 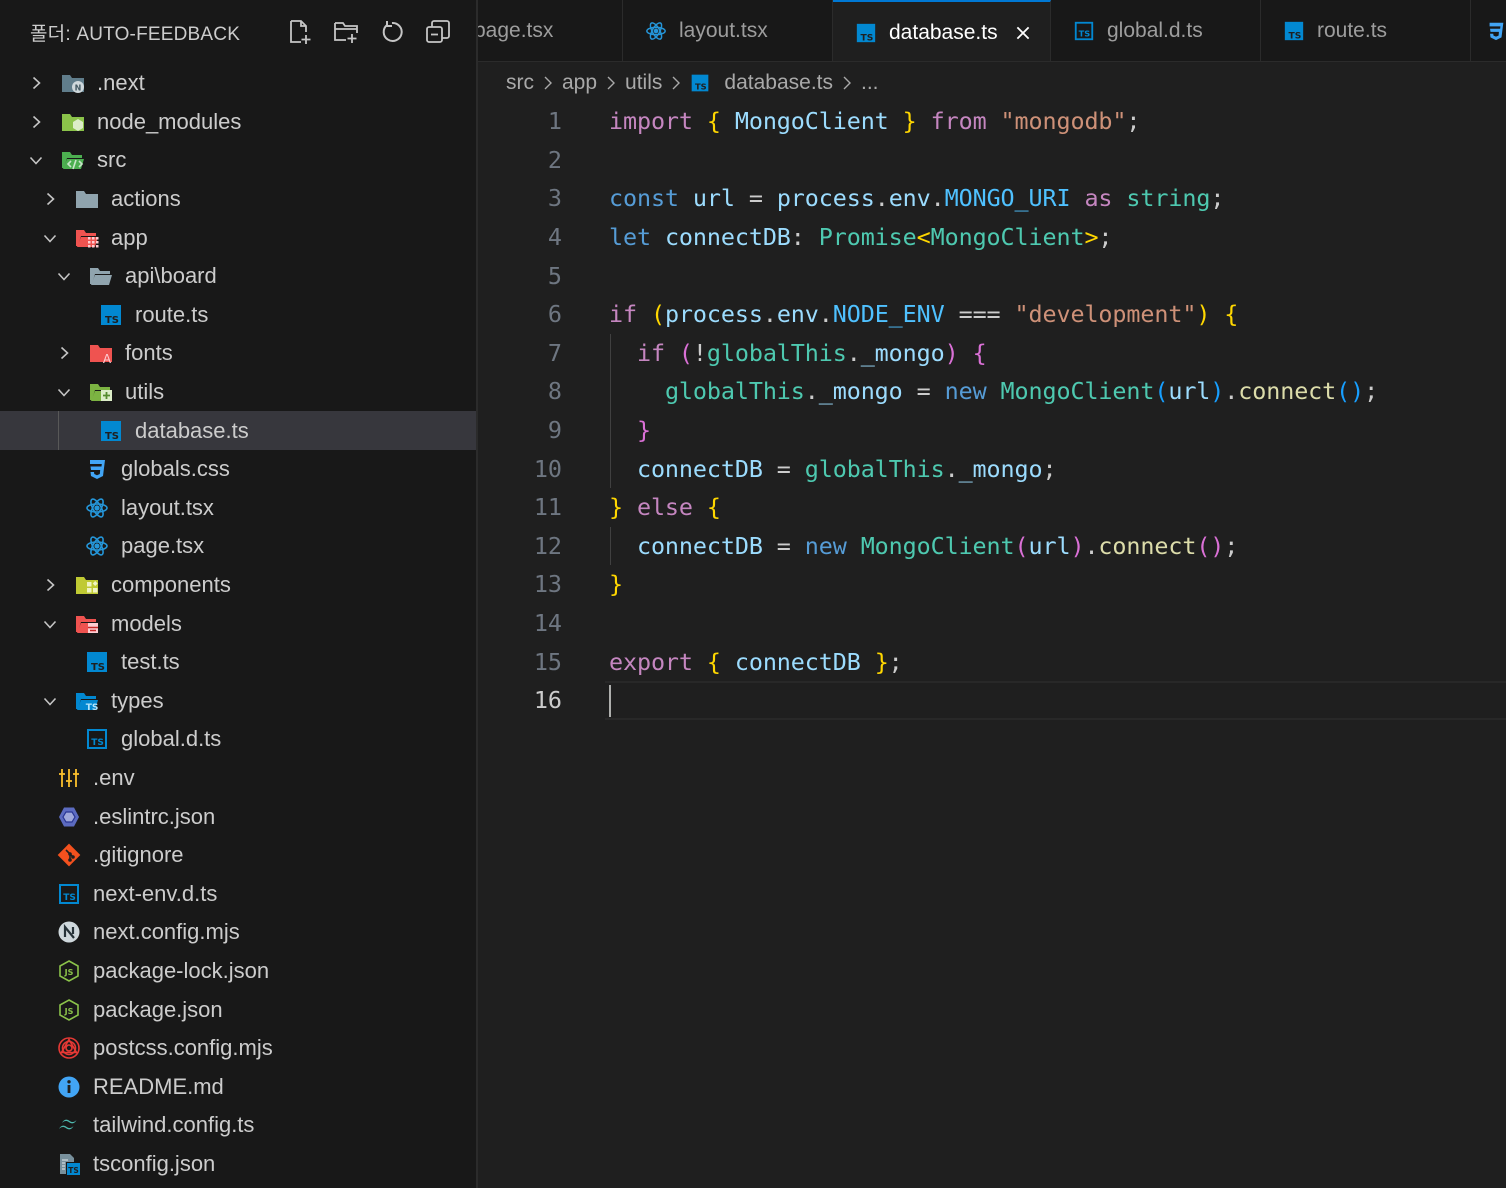 What do you see at coordinates (992, 468) in the screenshot?
I see `code-line: 10 connectDB = globalThis._mongo;` at bounding box center [992, 468].